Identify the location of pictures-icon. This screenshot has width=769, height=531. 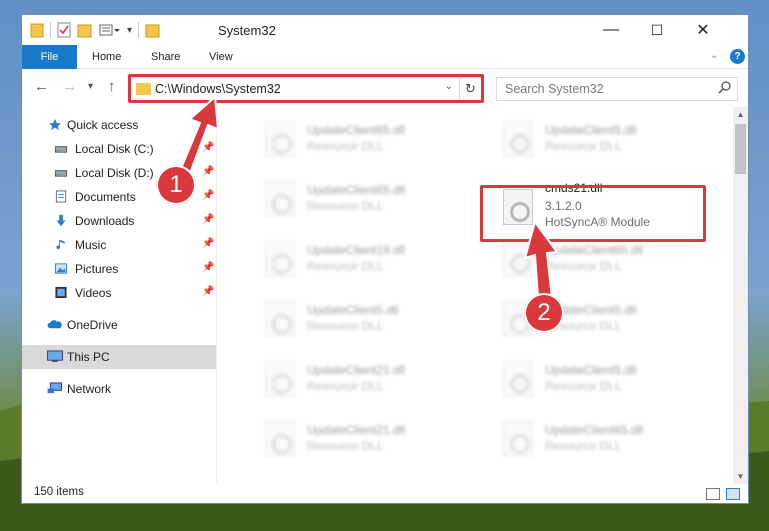
(61, 268).